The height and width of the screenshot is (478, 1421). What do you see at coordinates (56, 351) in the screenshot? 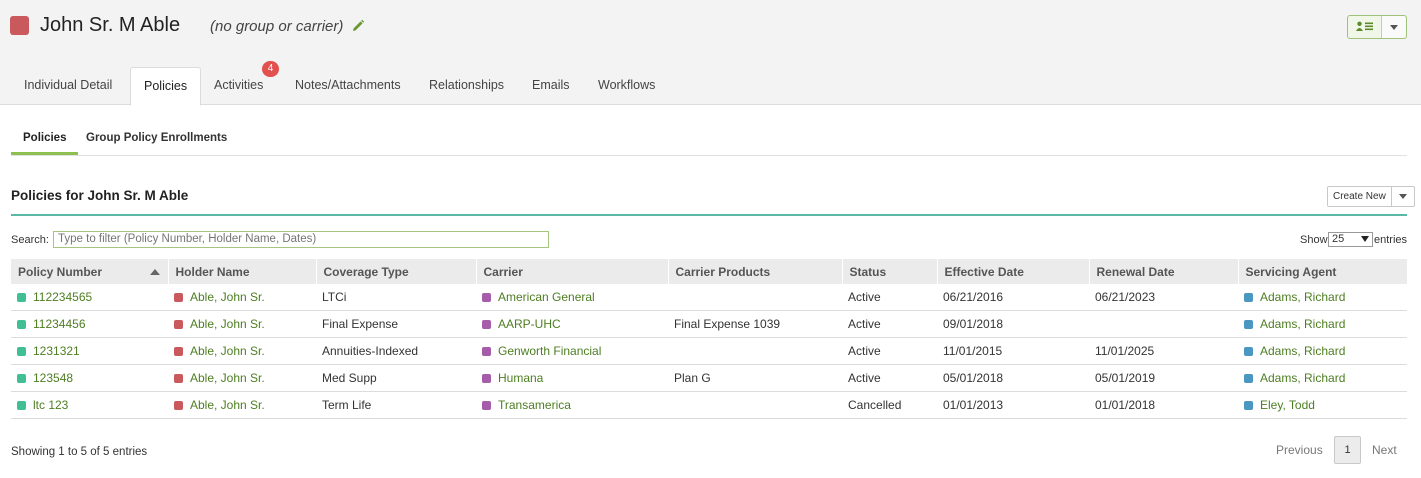
I see `policy-number-link: 1231321` at bounding box center [56, 351].